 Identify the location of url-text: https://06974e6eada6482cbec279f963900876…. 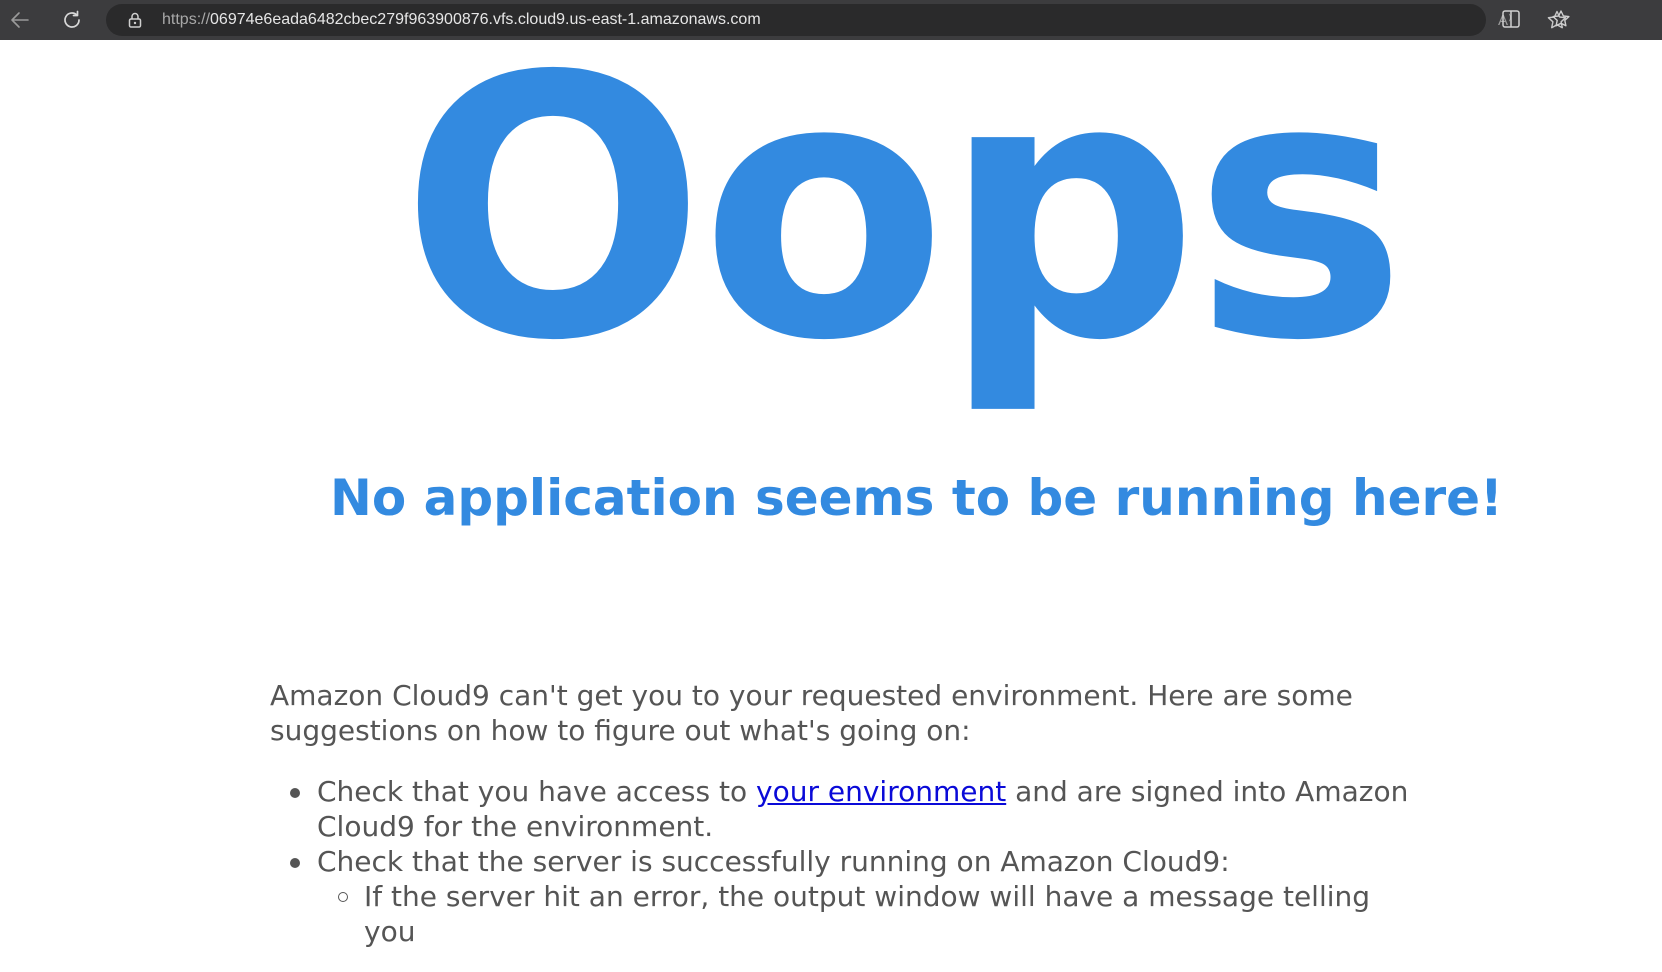
(461, 20).